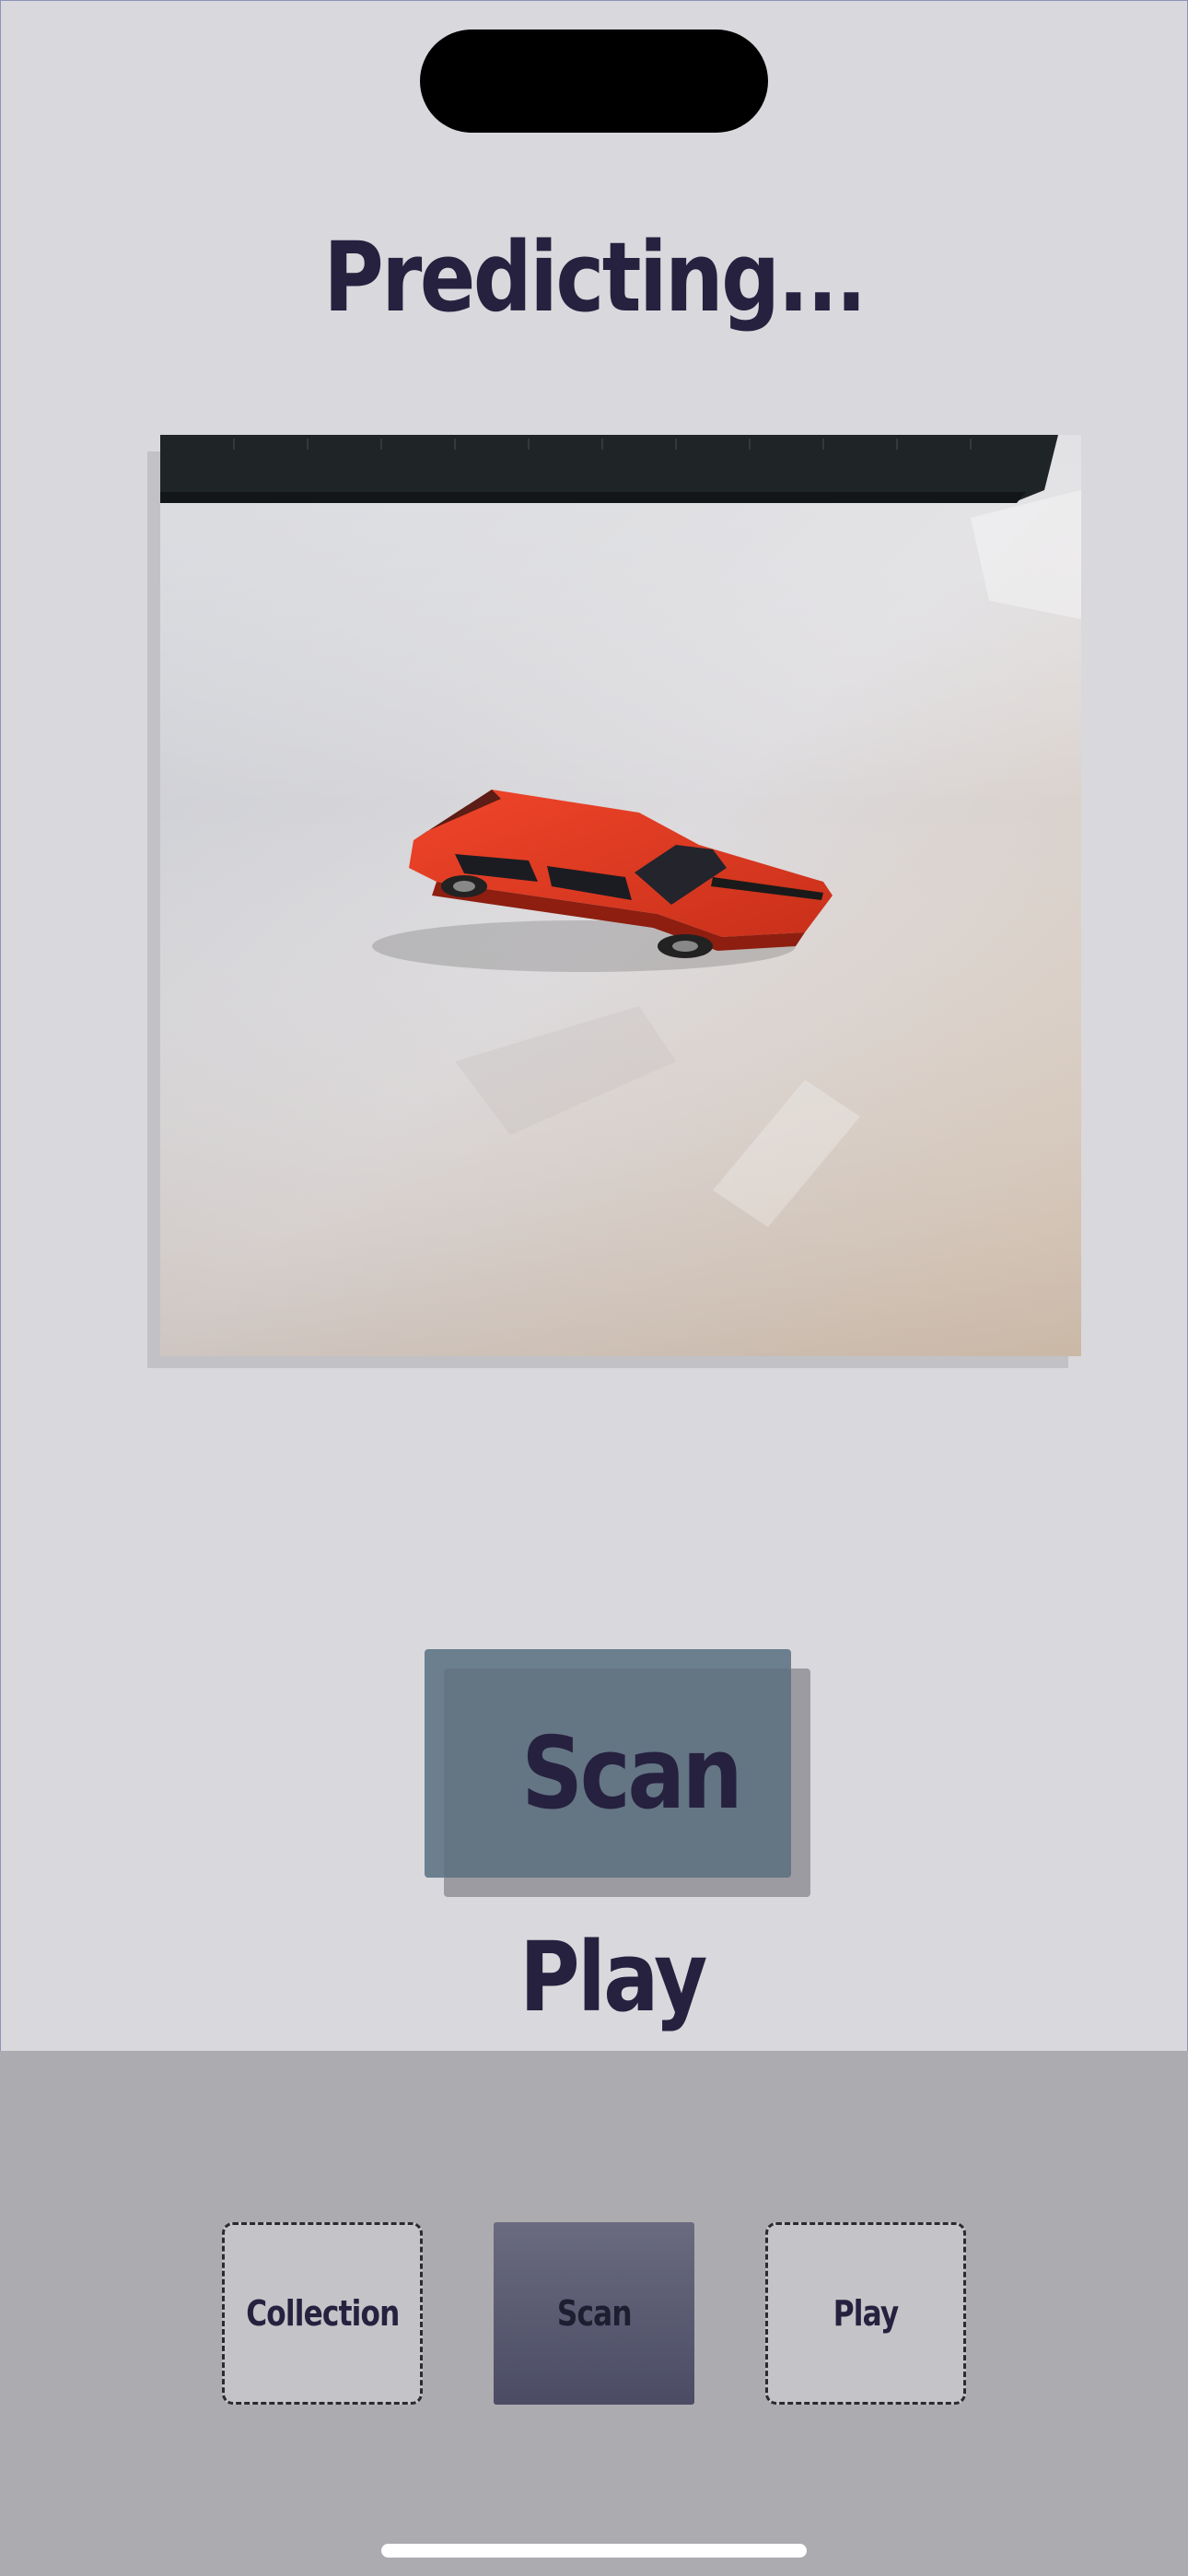 Image resolution: width=1188 pixels, height=2576 pixels. Describe the element at coordinates (594, 81) in the screenshot. I see `dynamic-island` at that location.